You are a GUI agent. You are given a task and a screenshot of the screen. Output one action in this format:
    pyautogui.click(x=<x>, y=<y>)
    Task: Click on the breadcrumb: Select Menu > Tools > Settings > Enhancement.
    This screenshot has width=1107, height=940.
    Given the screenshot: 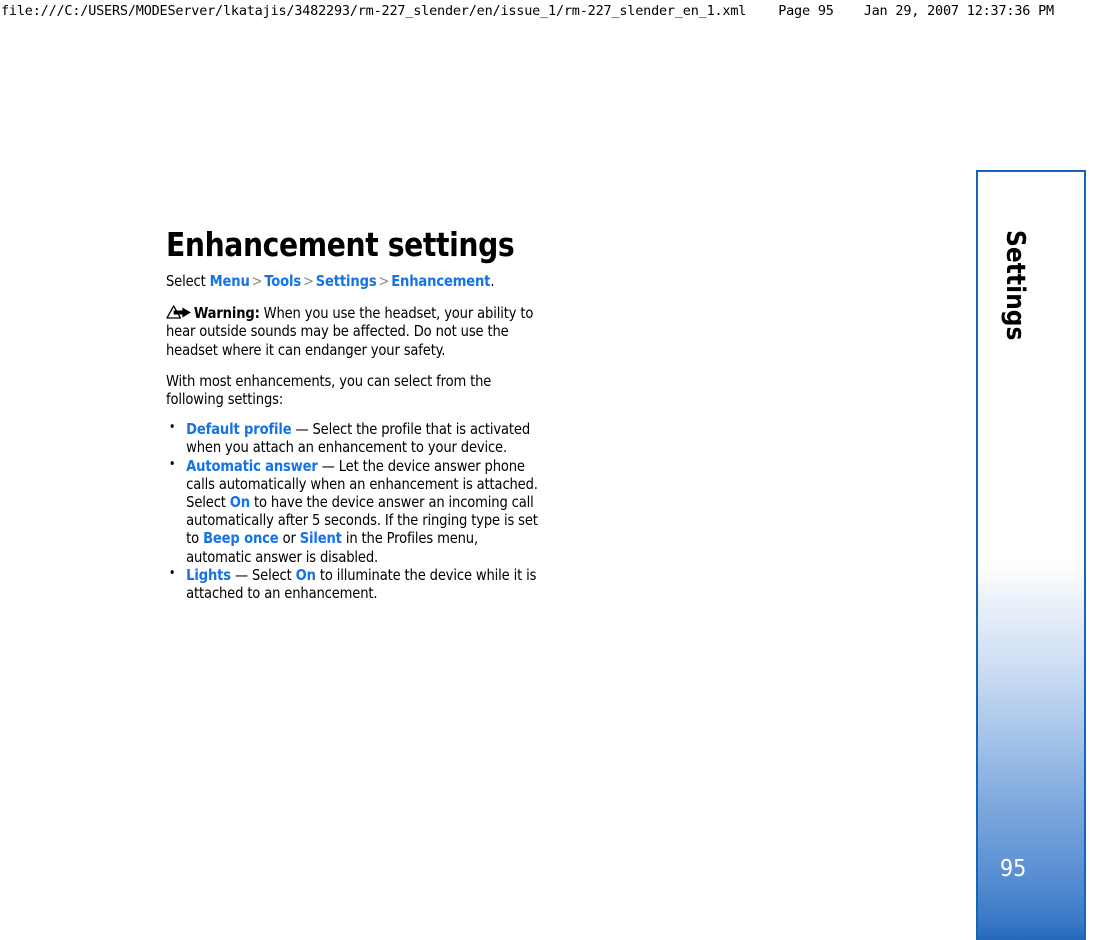 What is the action you would take?
    pyautogui.click(x=354, y=281)
    